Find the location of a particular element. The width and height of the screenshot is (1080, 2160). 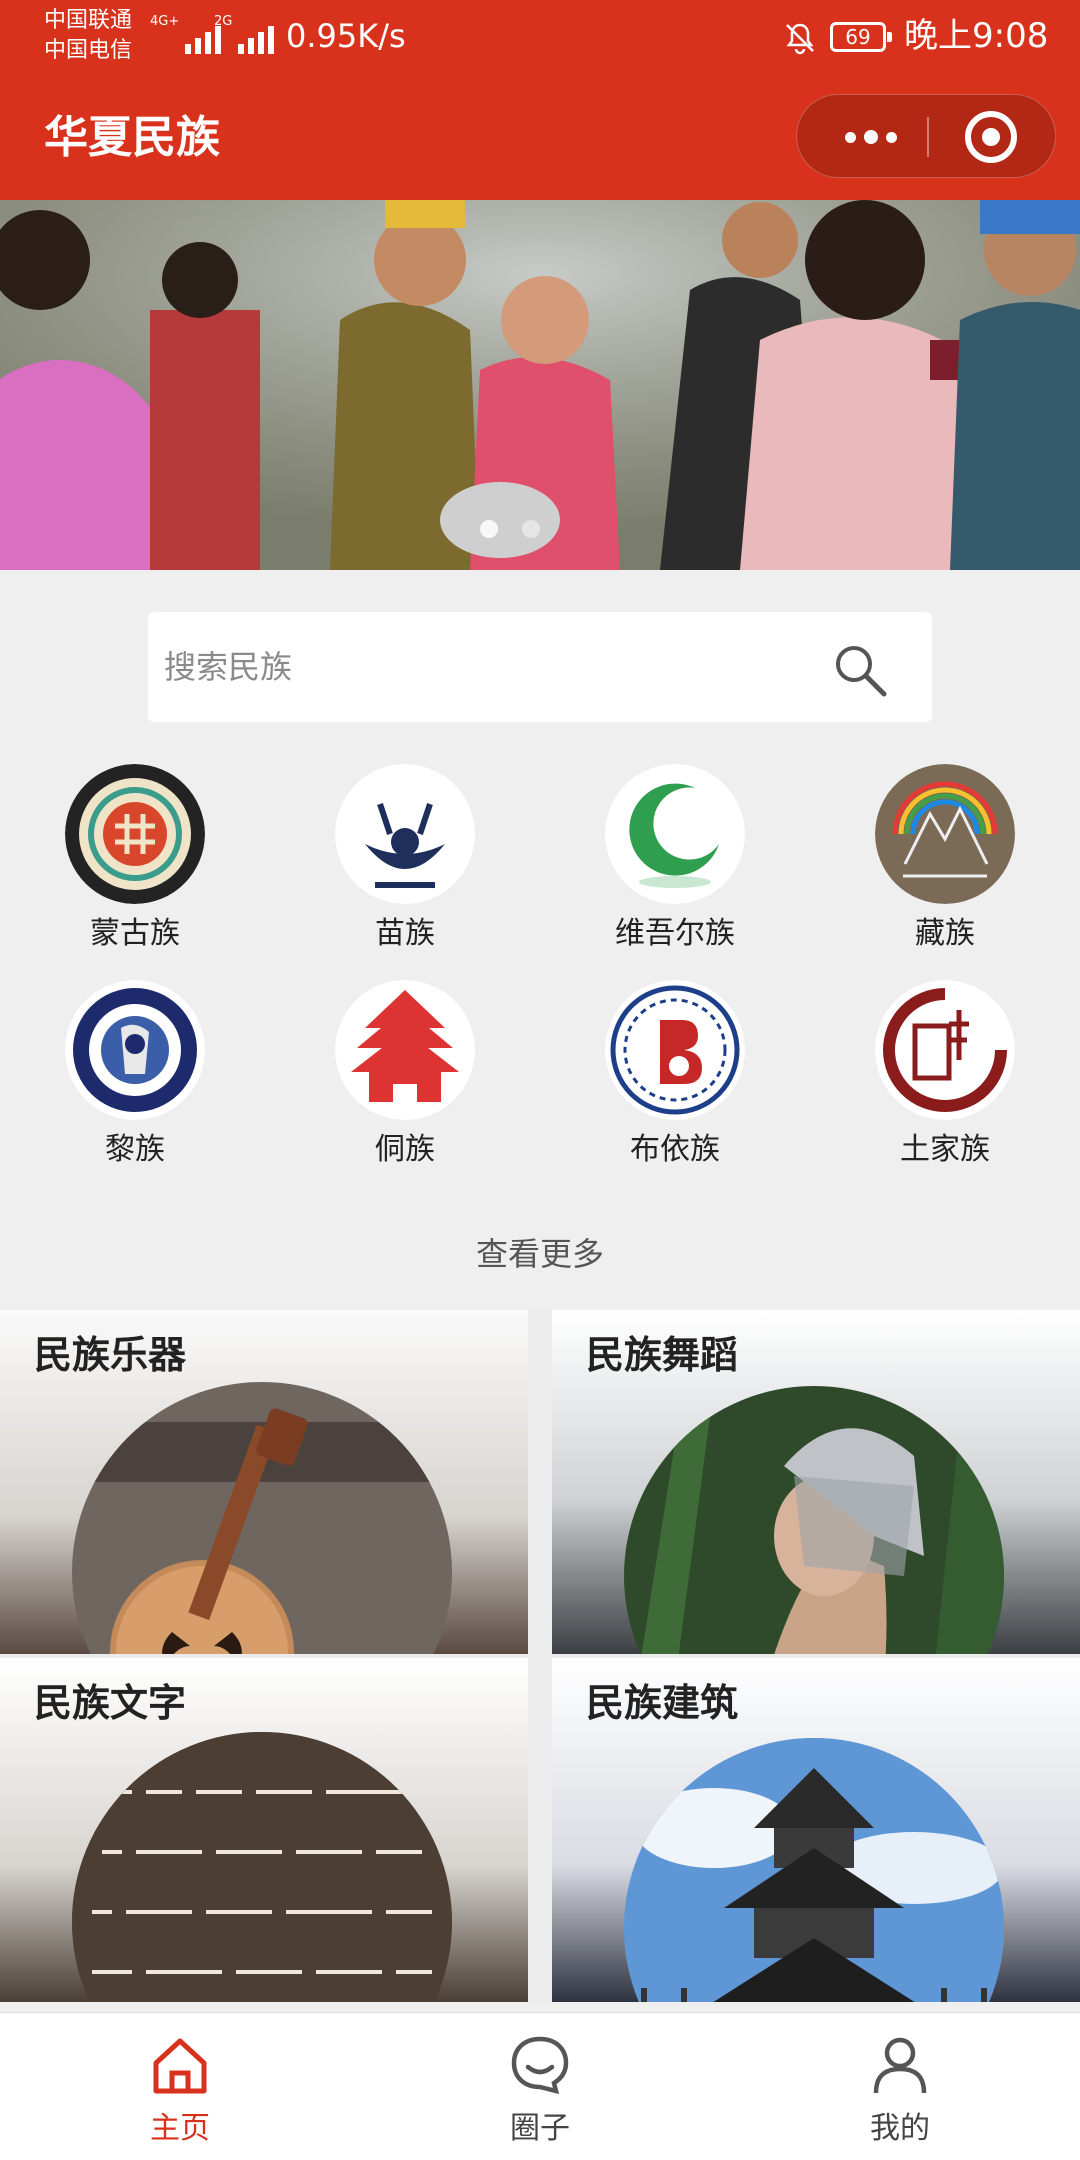

carrier-1: 中国联通 is located at coordinates (88, 20).